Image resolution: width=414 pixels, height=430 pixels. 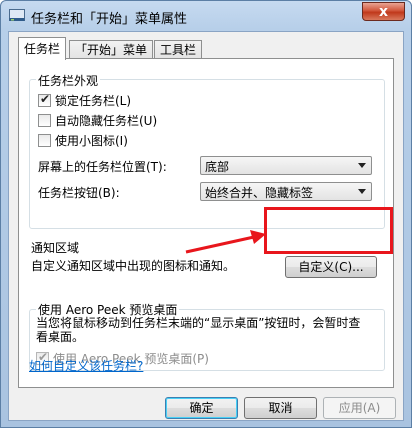 I want to click on taskbar-position-select: 底部, so click(x=286, y=165).